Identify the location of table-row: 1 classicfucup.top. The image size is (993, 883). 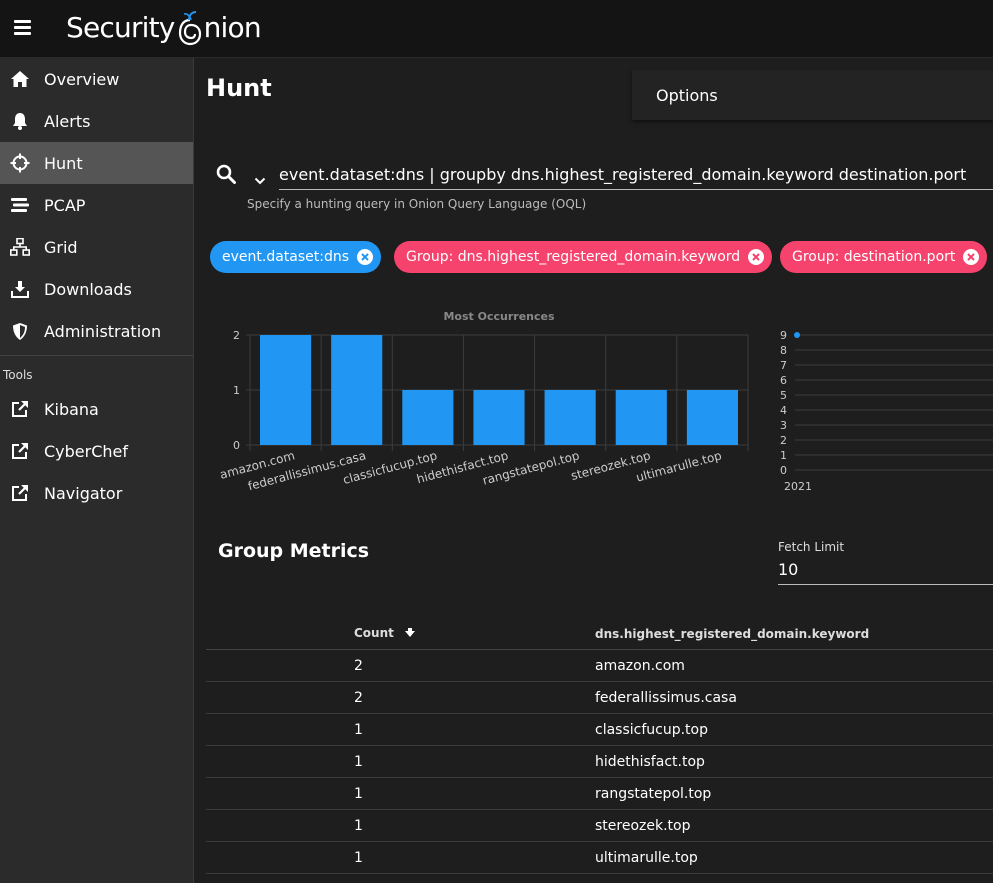
(599, 730).